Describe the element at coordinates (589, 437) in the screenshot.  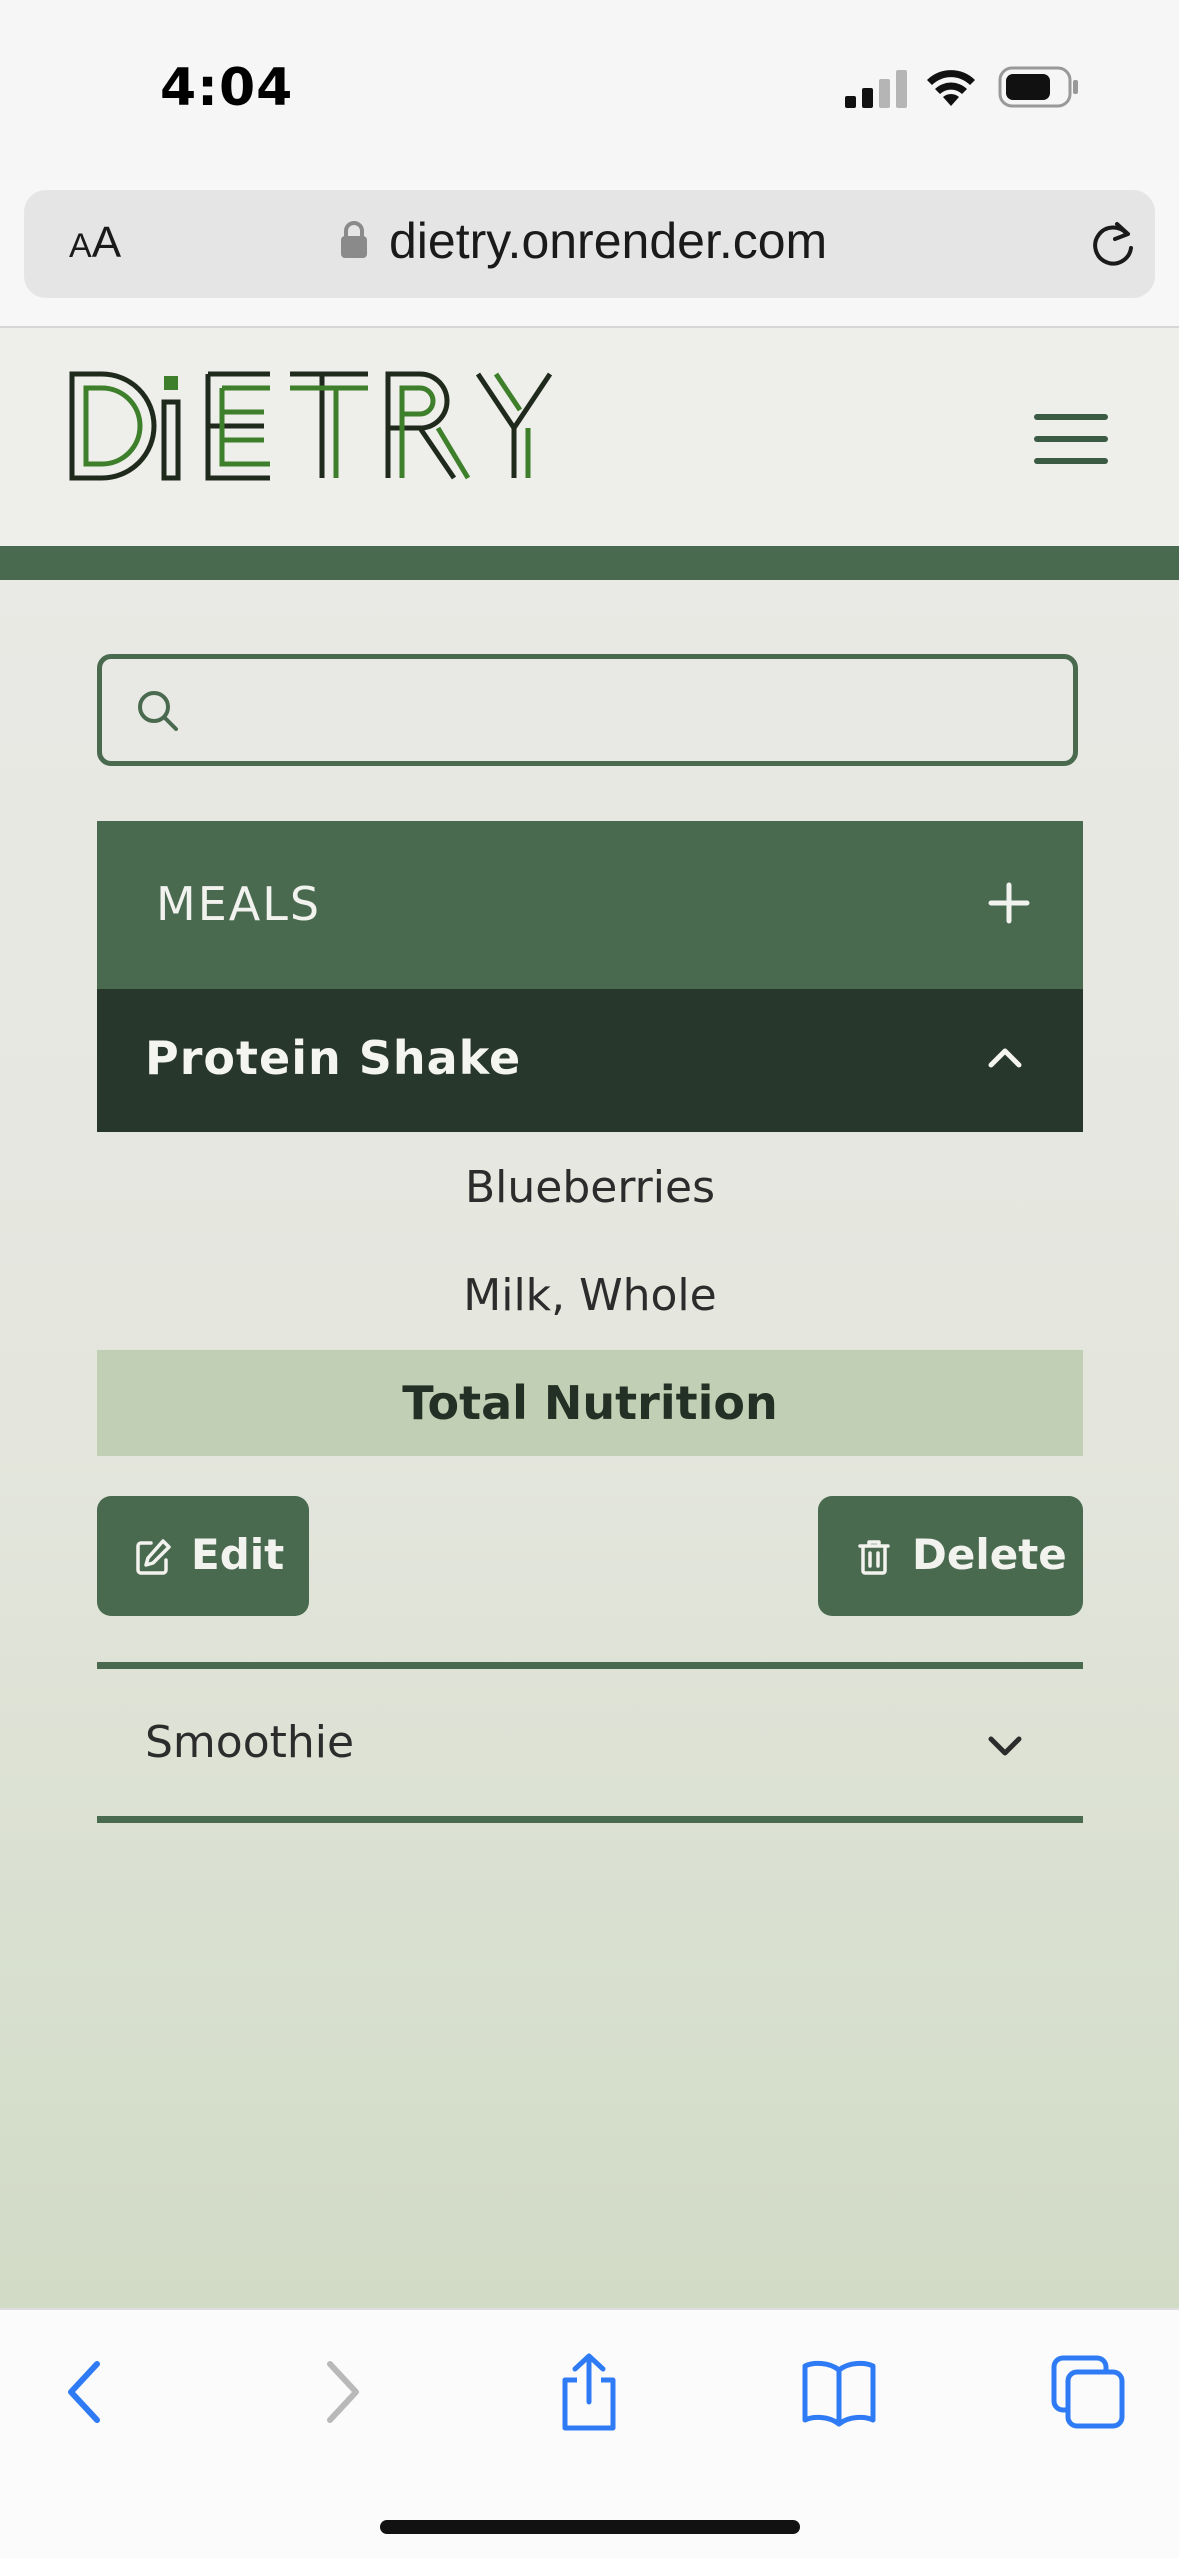
I see `site-header` at that location.